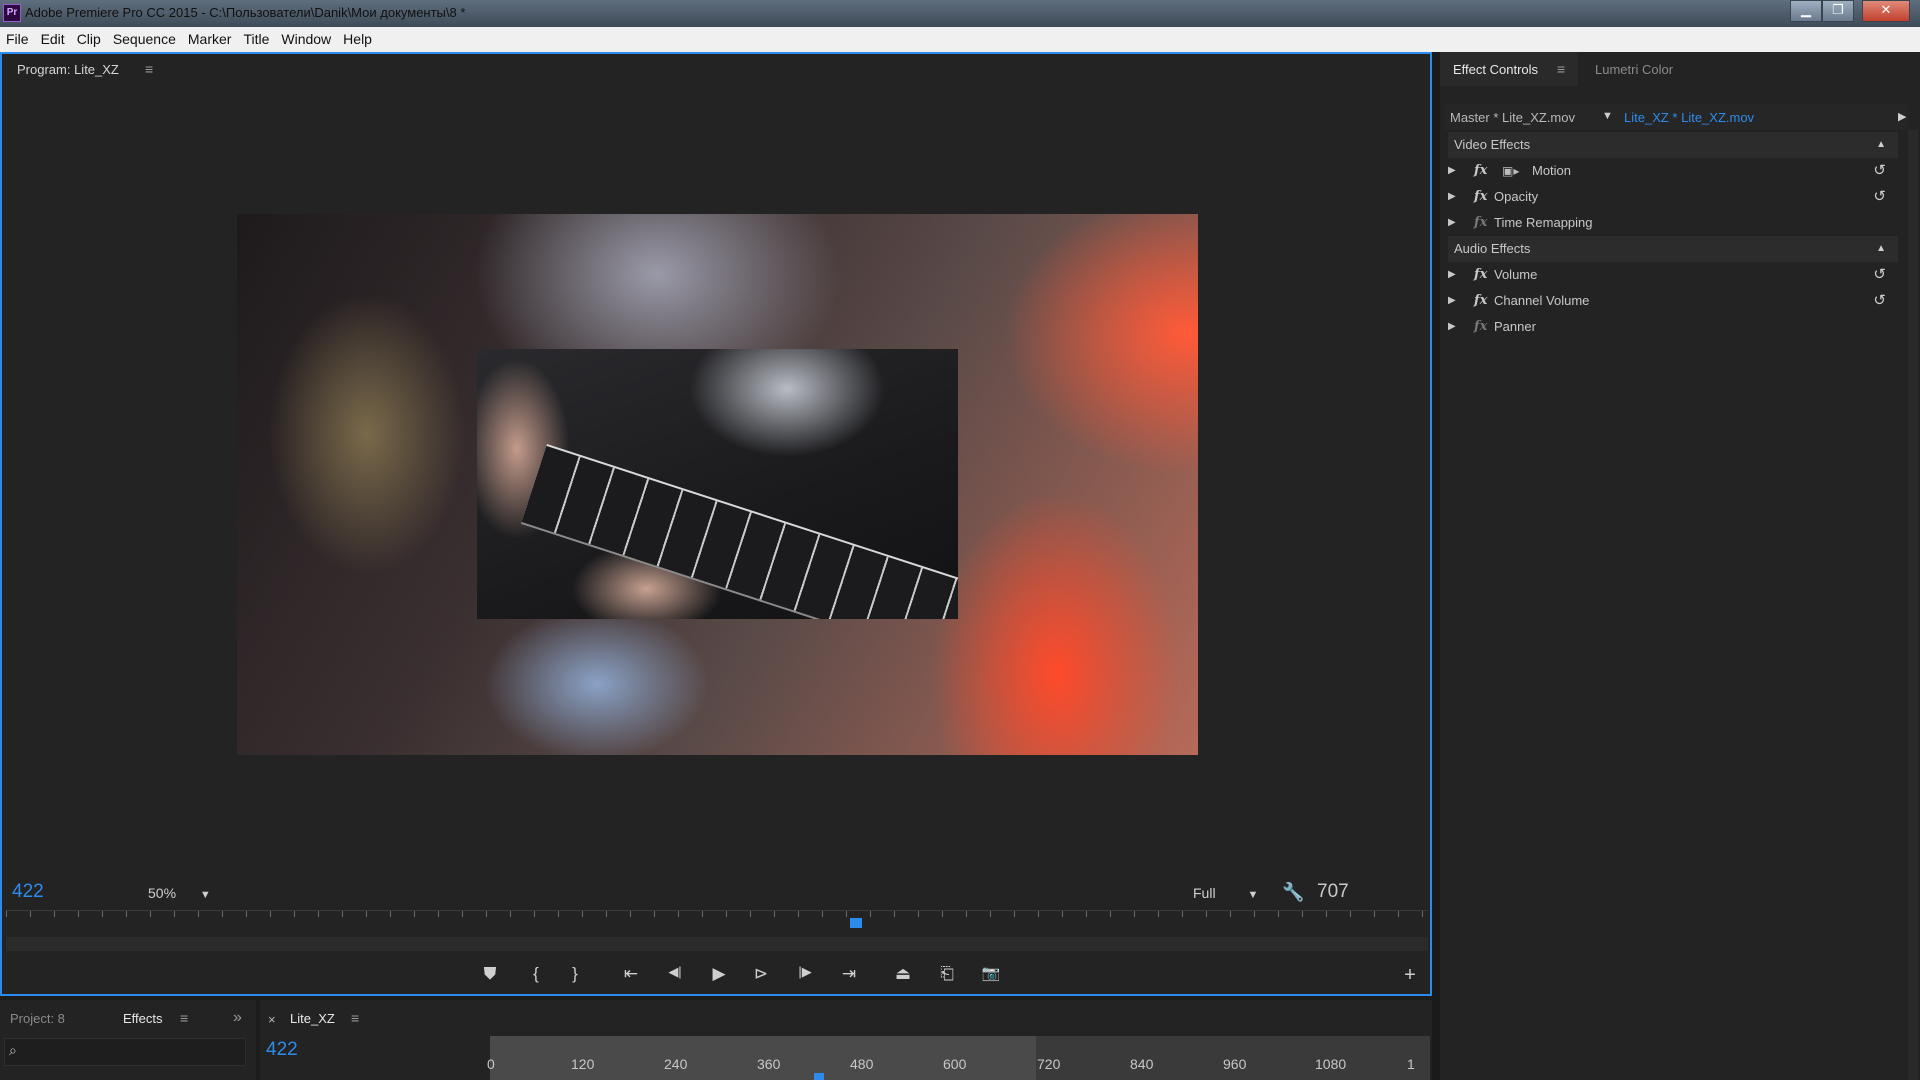 Image resolution: width=1920 pixels, height=1080 pixels. Describe the element at coordinates (68, 69) in the screenshot. I see `program-monitor-tab: Program: Lite_XZ` at that location.